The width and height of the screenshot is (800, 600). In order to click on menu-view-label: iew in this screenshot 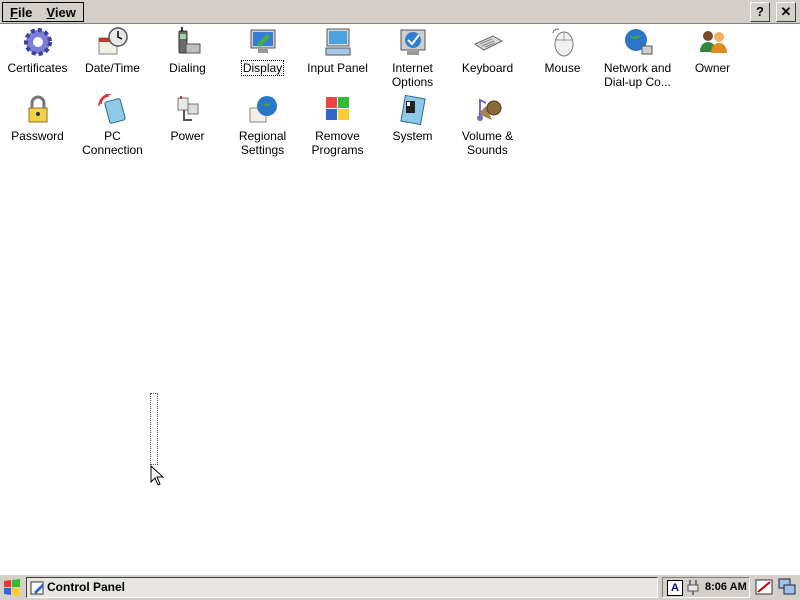, I will do `click(65, 12)`.